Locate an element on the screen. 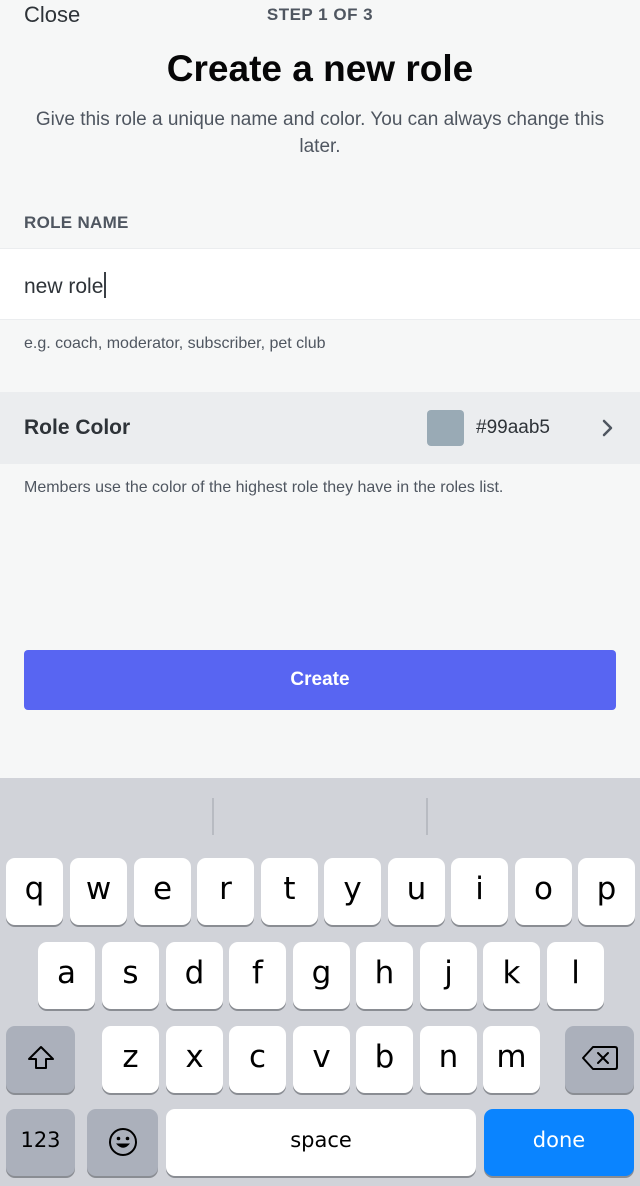  key-i: i is located at coordinates (479, 891).